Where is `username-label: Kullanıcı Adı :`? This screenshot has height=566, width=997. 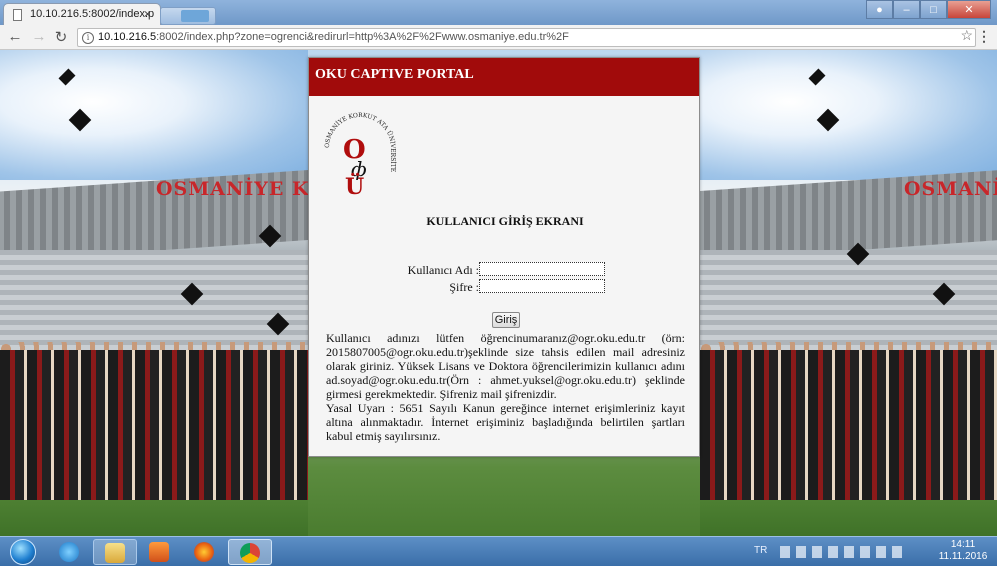 username-label: Kullanıcı Adı : is located at coordinates (443, 270).